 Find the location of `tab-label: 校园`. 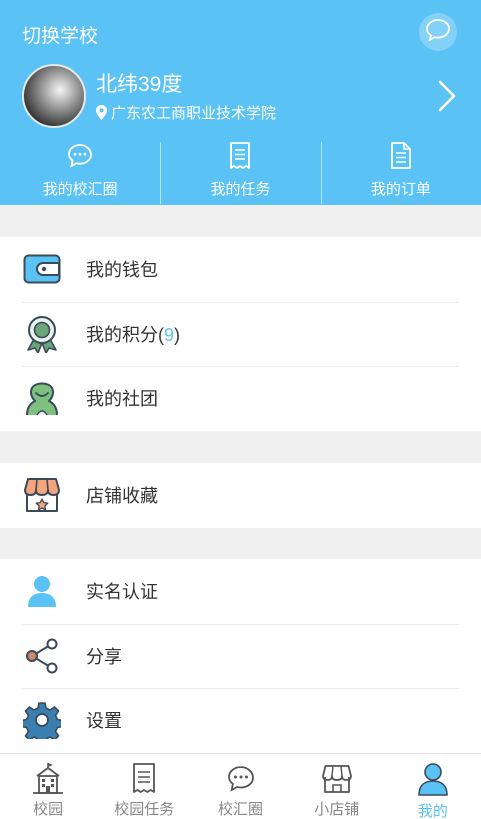

tab-label: 校园 is located at coordinates (48, 809).